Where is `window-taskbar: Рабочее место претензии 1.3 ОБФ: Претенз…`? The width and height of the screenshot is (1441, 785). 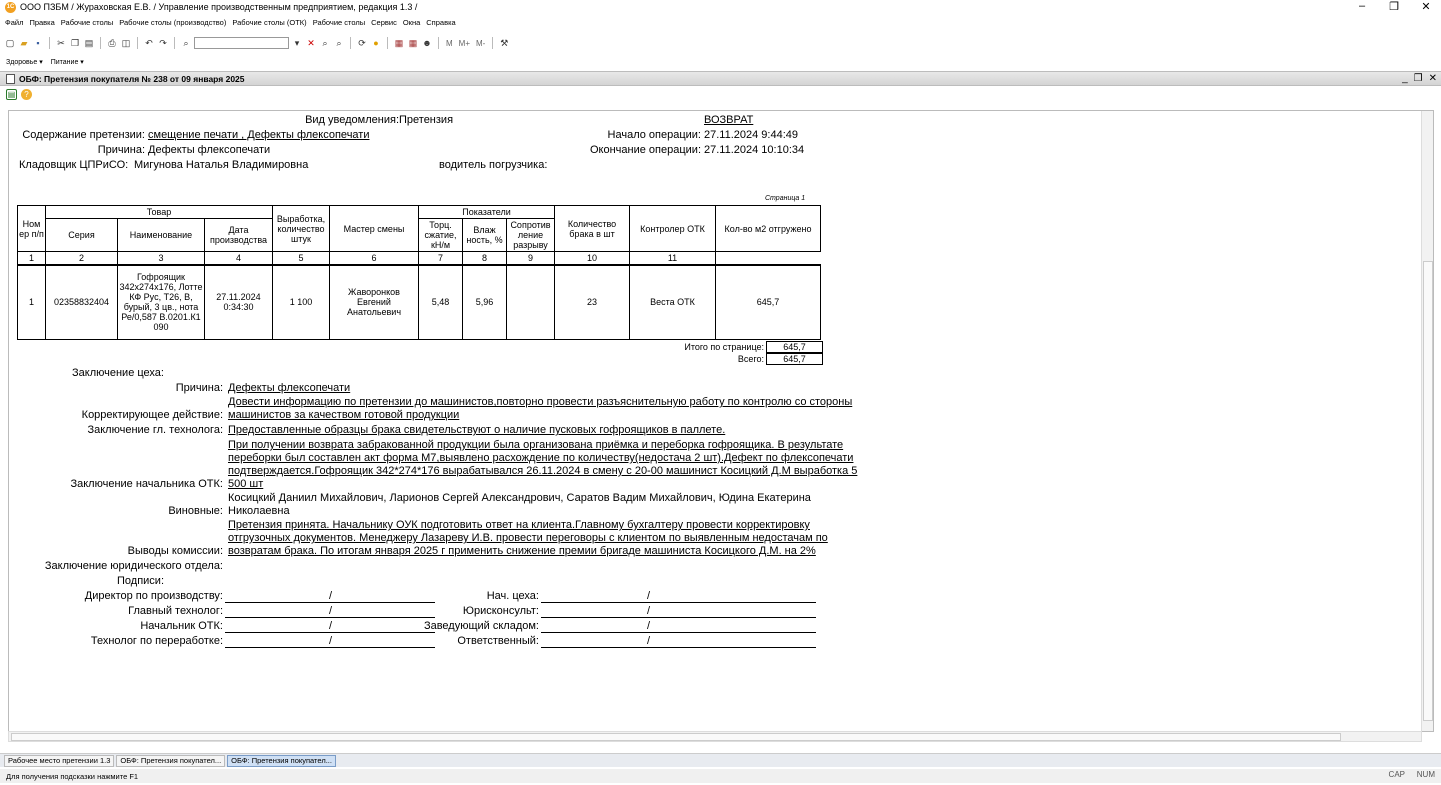
window-taskbar: Рабочее место претензии 1.3 ОБФ: Претенз… is located at coordinates (720, 760).